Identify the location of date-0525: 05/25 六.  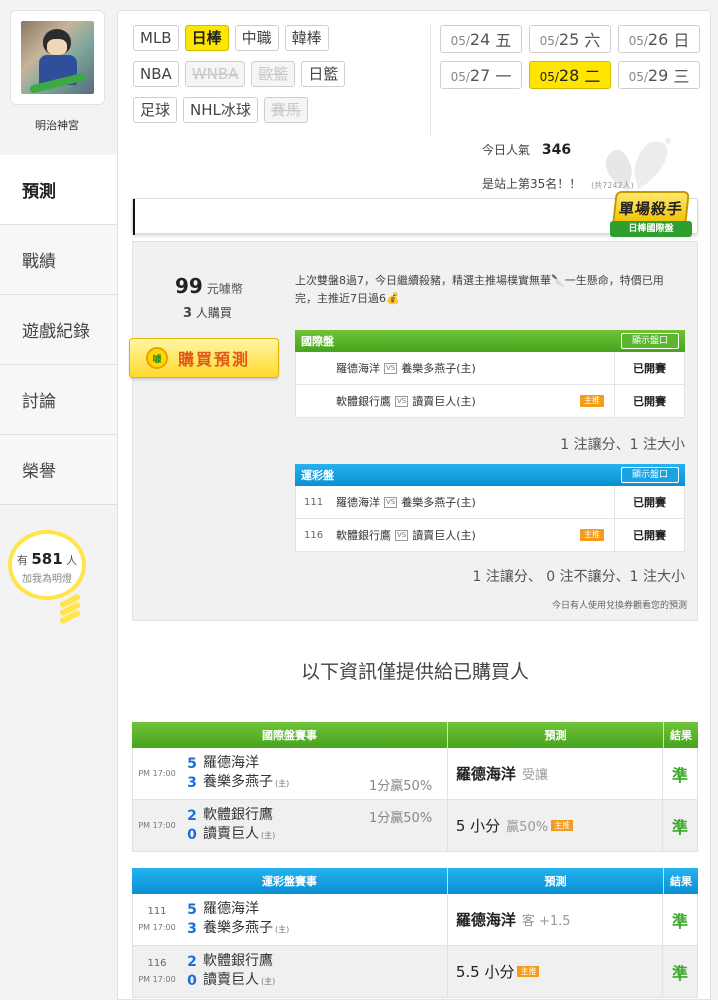
(570, 39).